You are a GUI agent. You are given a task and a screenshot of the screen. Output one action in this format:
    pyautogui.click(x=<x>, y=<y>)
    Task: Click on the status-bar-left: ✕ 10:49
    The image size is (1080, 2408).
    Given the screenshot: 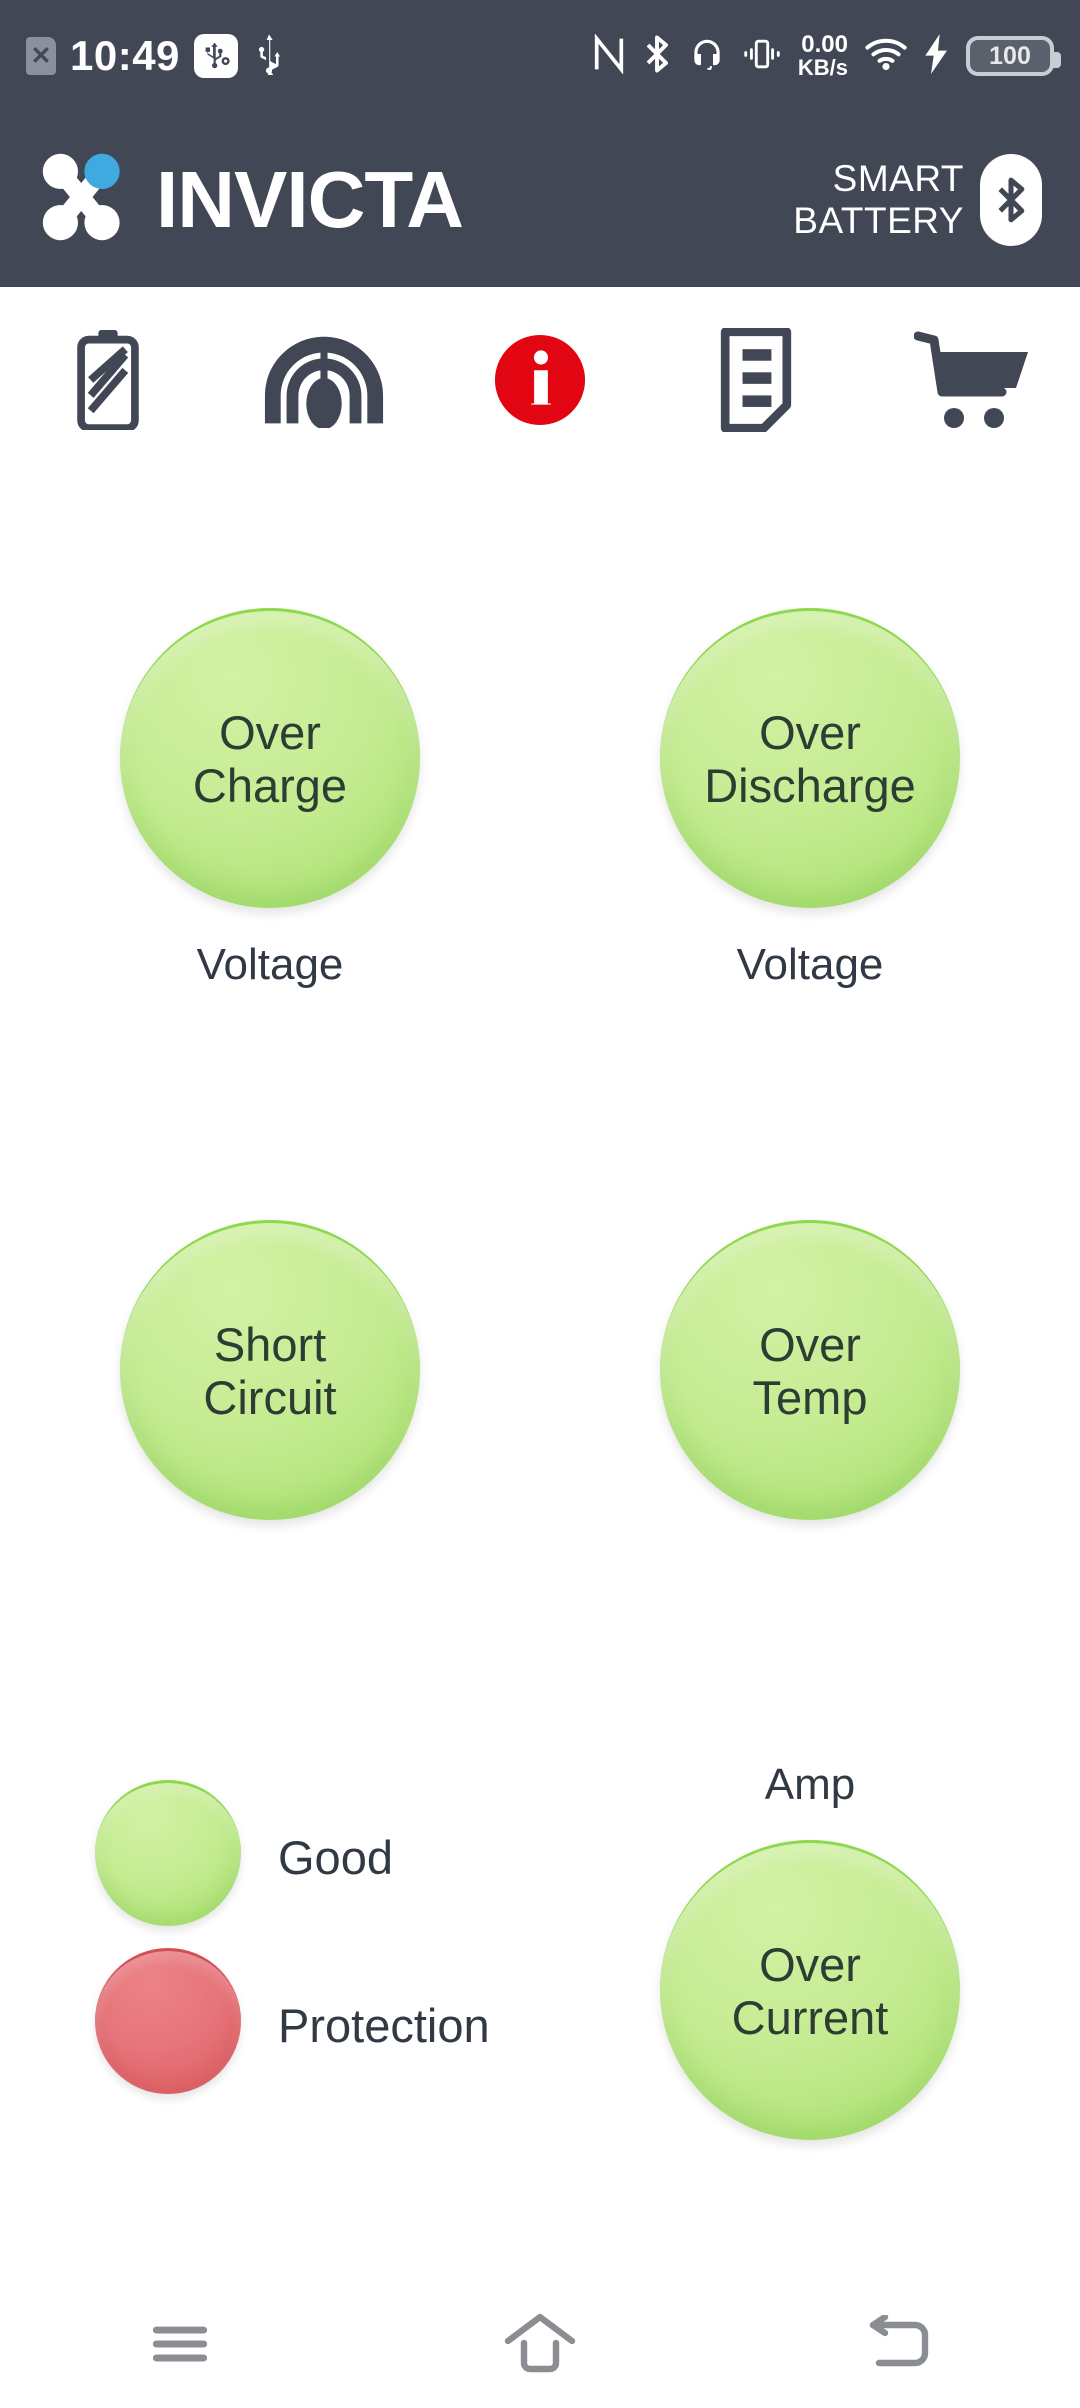 What is the action you would take?
    pyautogui.click(x=156, y=56)
    